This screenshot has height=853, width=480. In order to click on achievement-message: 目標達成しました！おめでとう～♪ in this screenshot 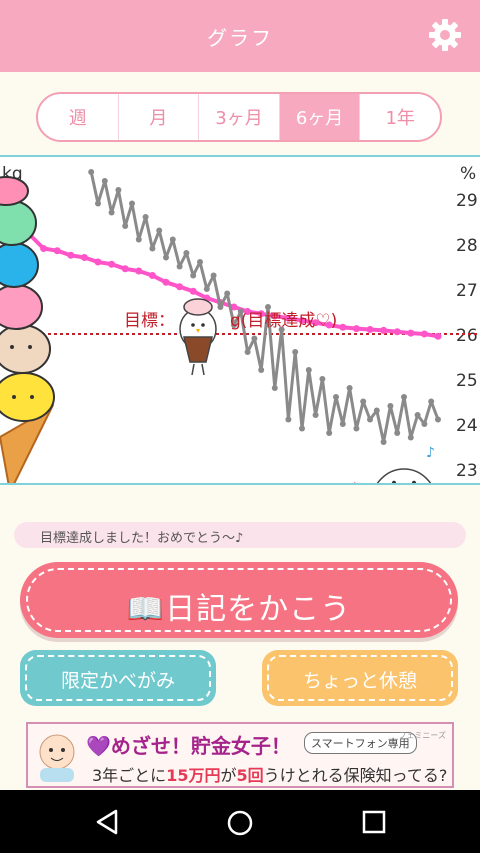, I will do `click(240, 535)`.